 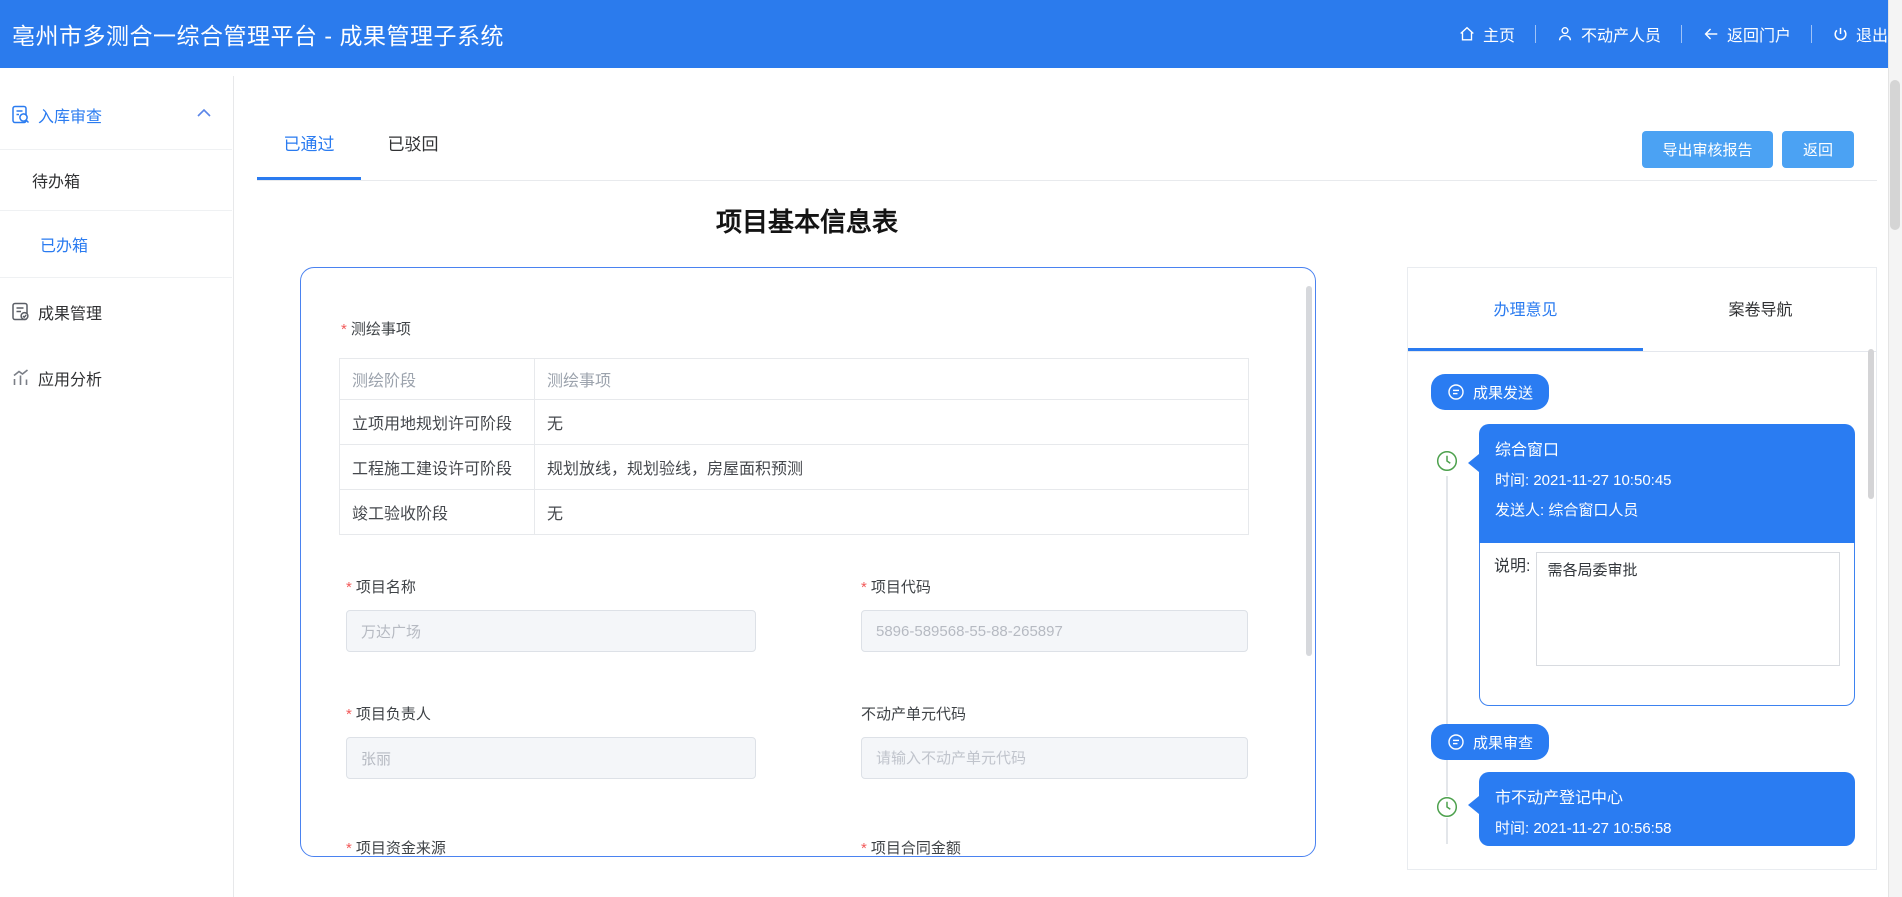 I want to click on form-scrollbar-thumb, so click(x=1309, y=471).